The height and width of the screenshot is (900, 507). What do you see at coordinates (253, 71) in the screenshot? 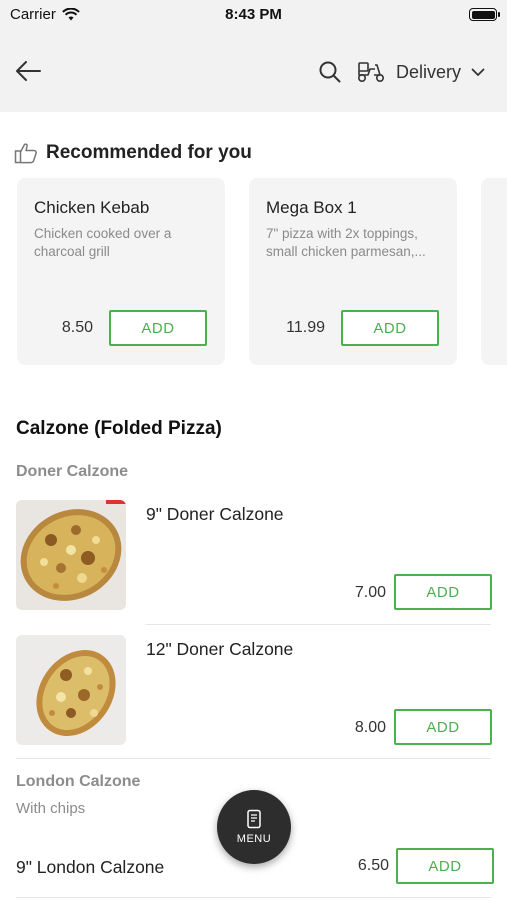
I see `nav-bar: Delivery` at bounding box center [253, 71].